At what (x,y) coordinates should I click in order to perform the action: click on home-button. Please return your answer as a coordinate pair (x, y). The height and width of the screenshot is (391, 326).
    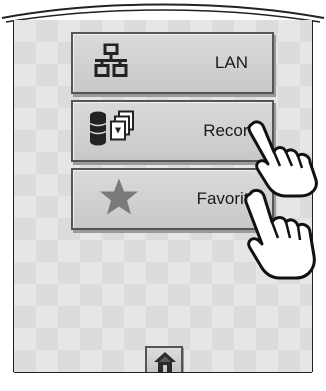
    Looking at the image, I should click on (164, 359).